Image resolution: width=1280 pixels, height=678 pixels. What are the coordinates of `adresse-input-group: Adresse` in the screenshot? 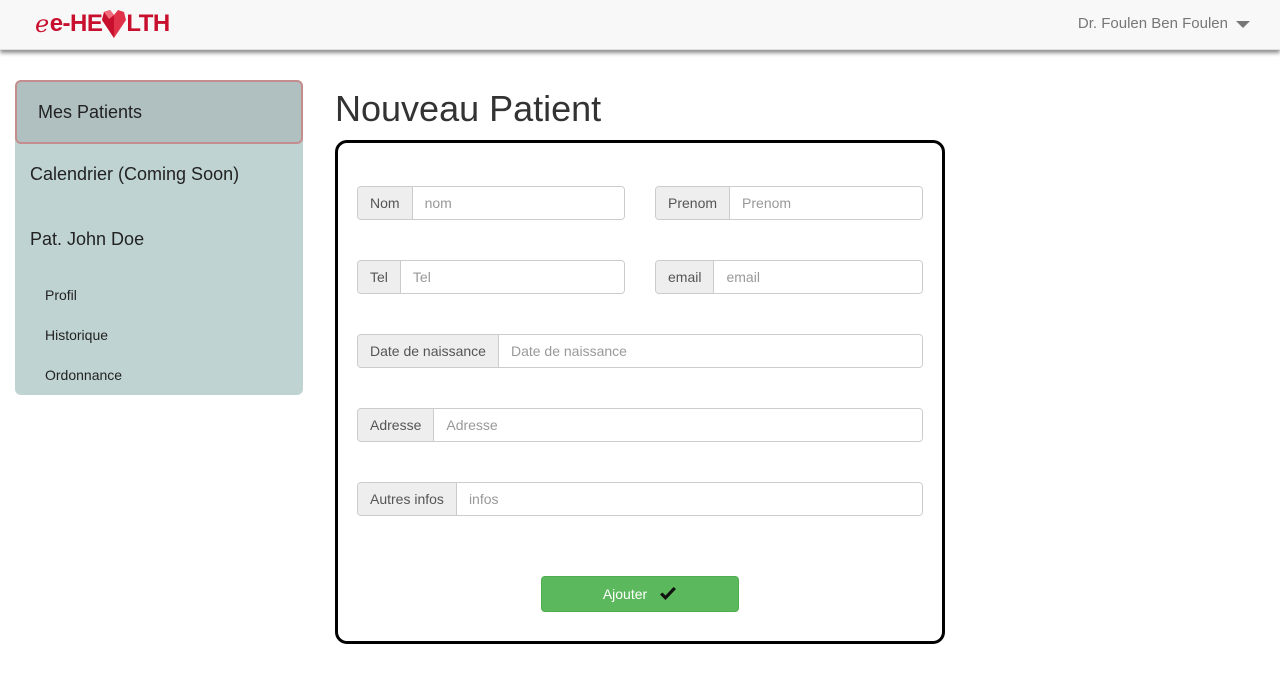 It's located at (640, 425).